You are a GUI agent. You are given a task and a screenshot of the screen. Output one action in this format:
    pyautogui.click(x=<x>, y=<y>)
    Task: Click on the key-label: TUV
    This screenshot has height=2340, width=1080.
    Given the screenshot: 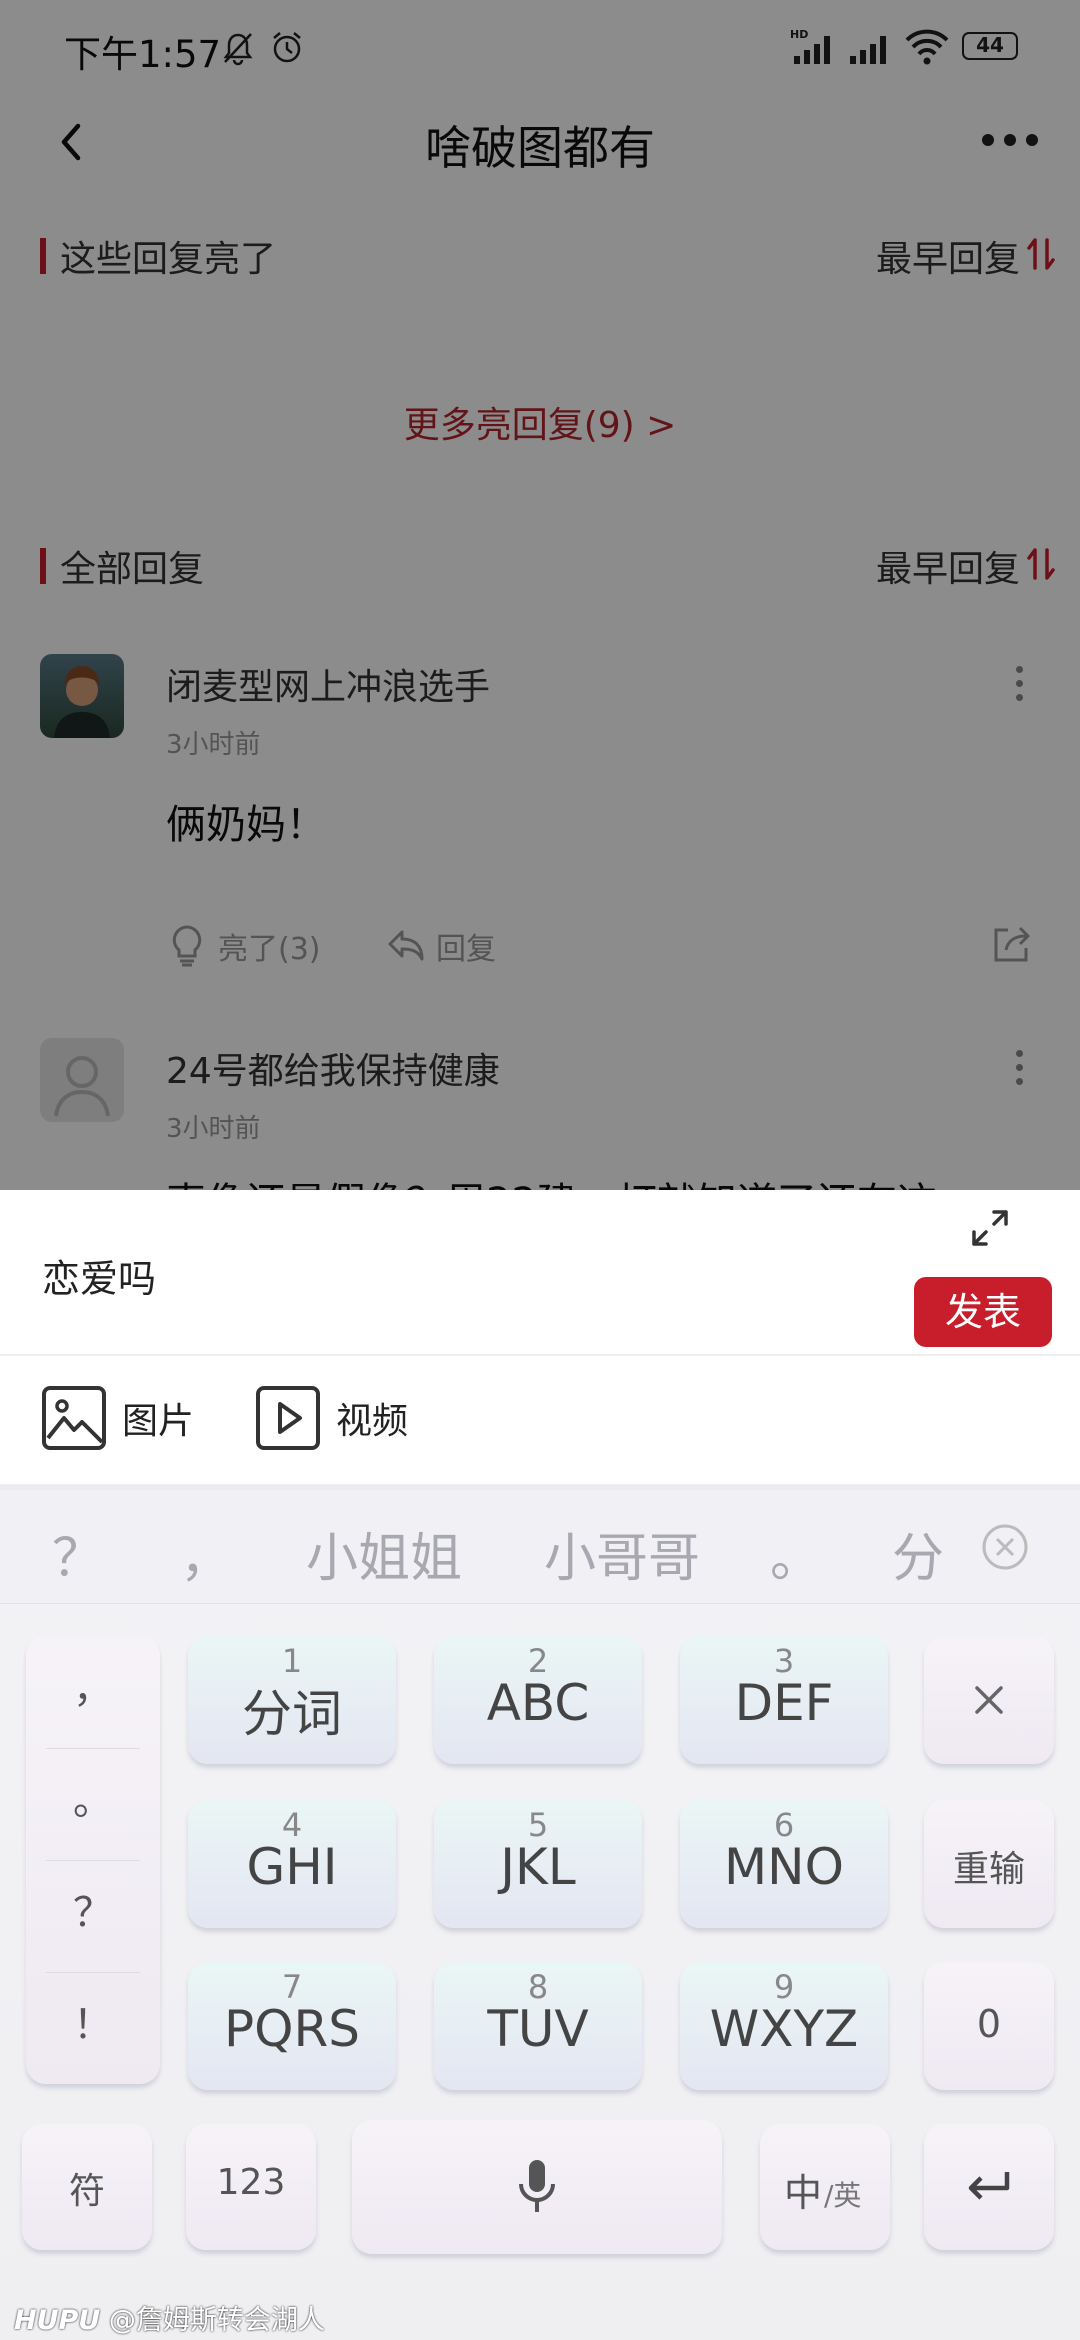 What is the action you would take?
    pyautogui.click(x=538, y=2029)
    